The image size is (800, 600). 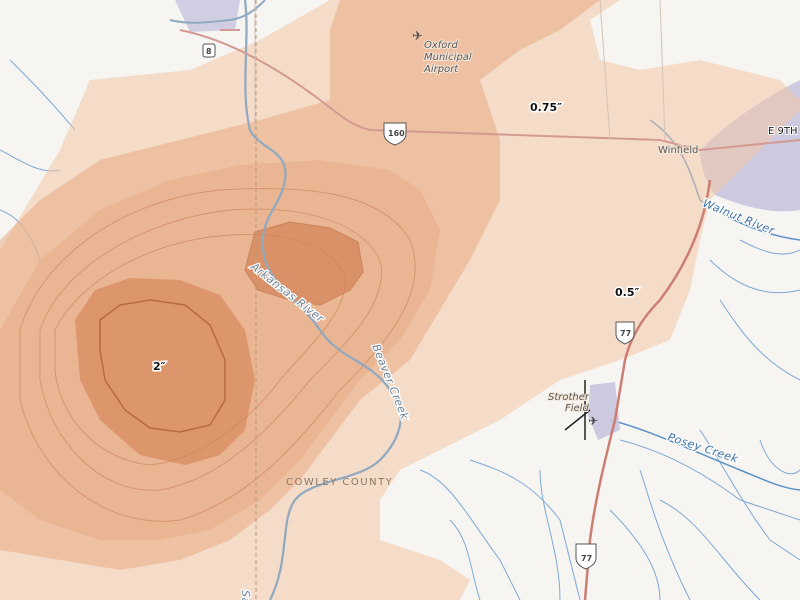 I want to click on route-160-text: 160, so click(x=396, y=133).